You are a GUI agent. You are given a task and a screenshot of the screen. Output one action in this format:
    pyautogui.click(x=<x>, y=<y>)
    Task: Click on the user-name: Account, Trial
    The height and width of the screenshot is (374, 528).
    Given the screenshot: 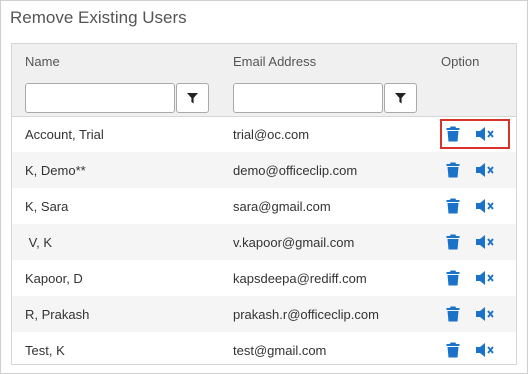 What is the action you would take?
    pyautogui.click(x=64, y=134)
    